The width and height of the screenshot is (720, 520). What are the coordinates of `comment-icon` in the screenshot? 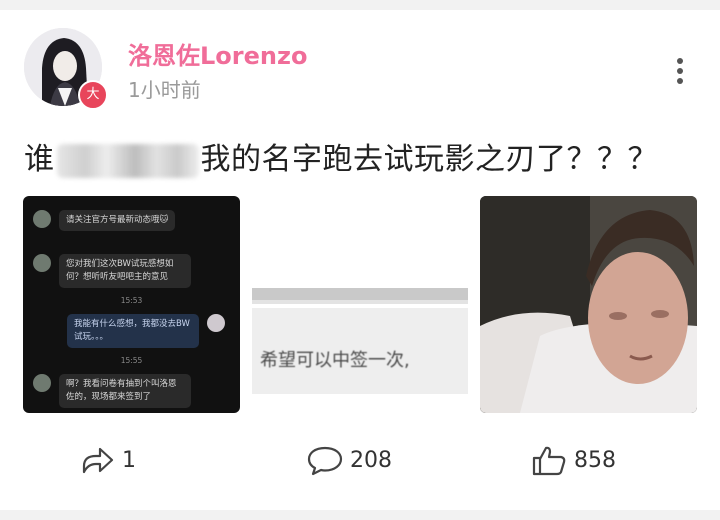 It's located at (325, 461).